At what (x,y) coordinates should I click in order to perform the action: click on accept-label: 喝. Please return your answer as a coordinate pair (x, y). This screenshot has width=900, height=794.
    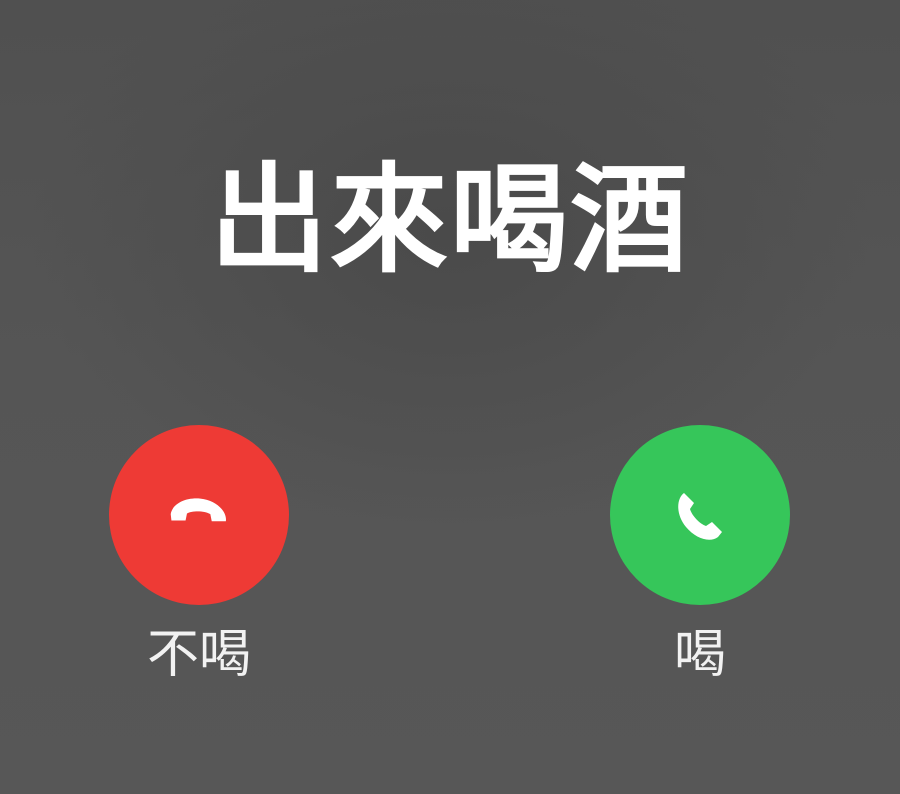
    Looking at the image, I should click on (699, 655).